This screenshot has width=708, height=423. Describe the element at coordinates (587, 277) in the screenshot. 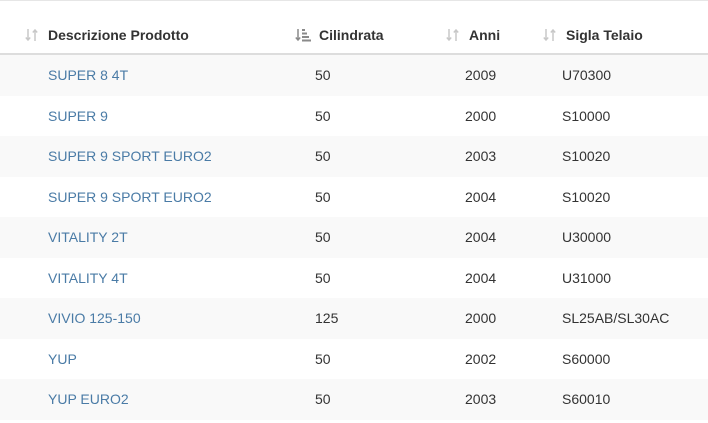

I see `frame-code-cell: U31000` at that location.